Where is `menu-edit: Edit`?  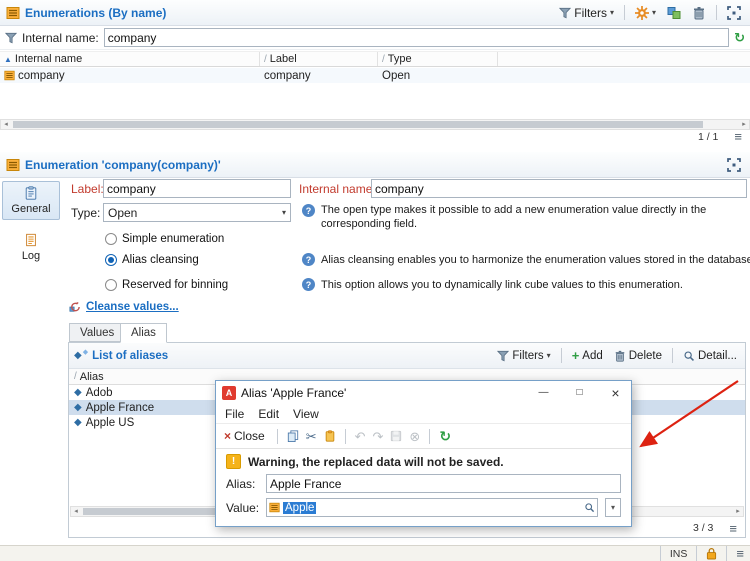 menu-edit: Edit is located at coordinates (268, 414).